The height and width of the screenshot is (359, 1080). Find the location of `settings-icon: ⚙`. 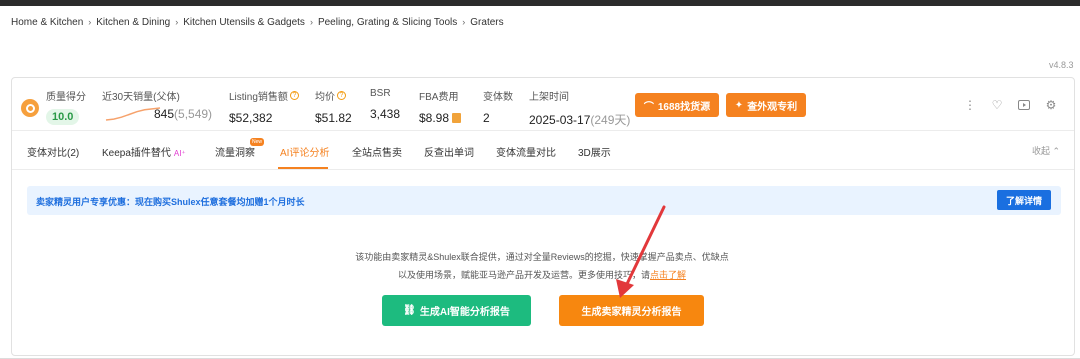

settings-icon: ⚙ is located at coordinates (1051, 105).